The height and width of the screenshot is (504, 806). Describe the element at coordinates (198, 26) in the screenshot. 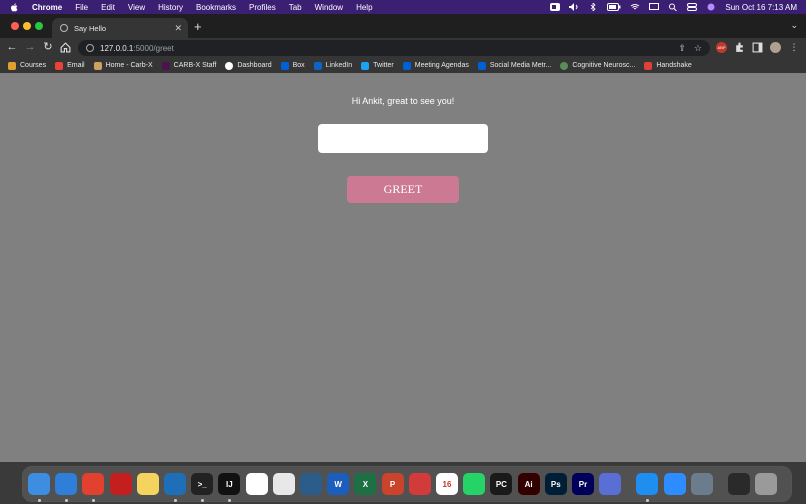

I see `new-tab-icon: +` at that location.